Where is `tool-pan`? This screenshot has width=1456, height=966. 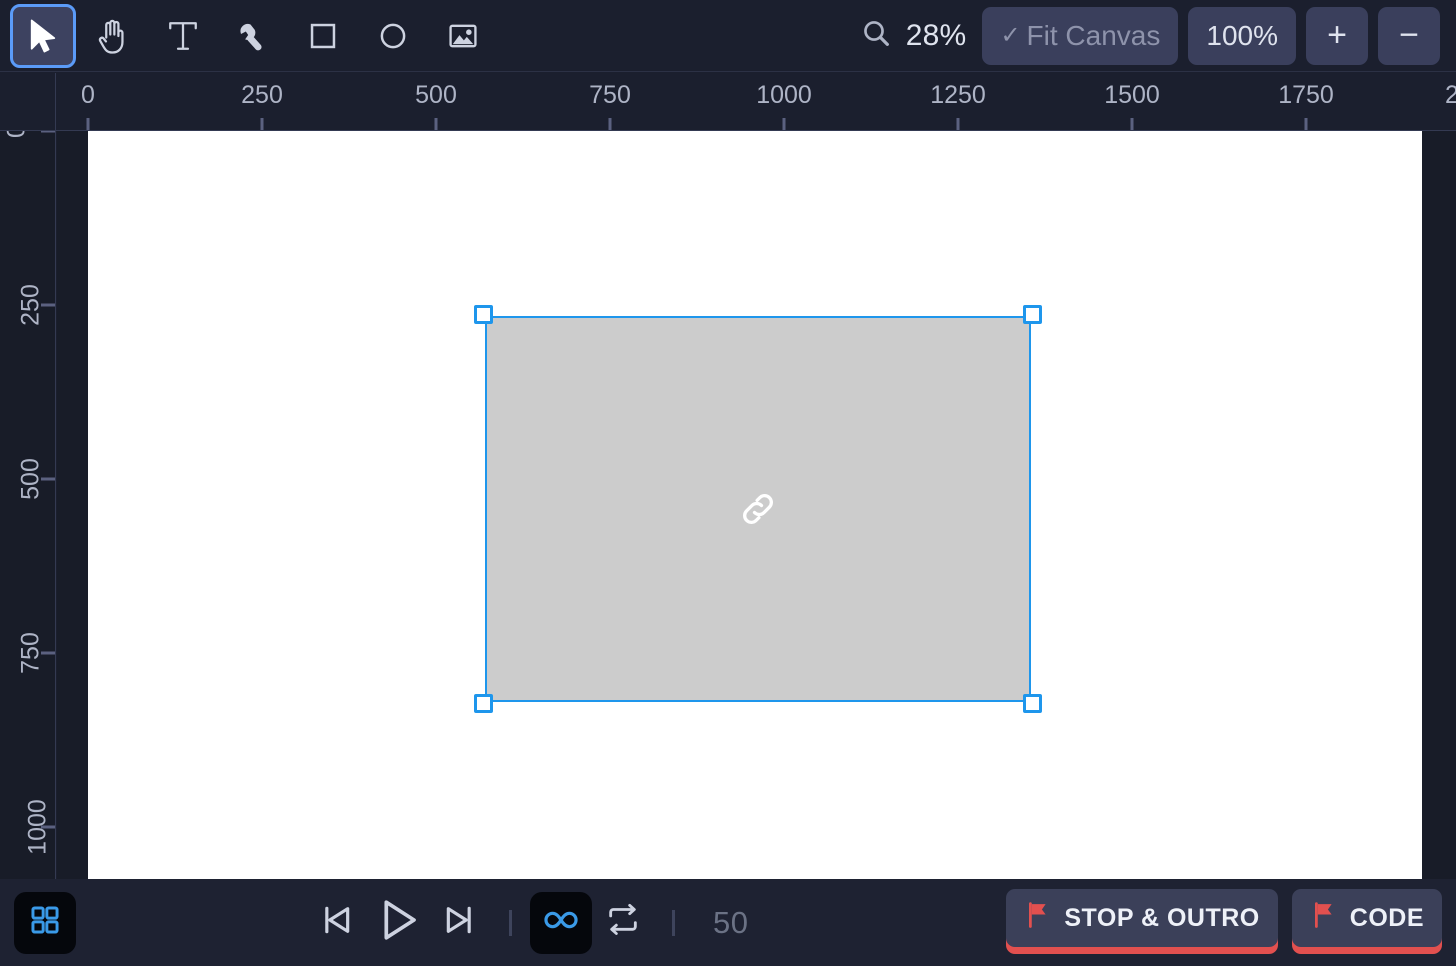 tool-pan is located at coordinates (113, 36).